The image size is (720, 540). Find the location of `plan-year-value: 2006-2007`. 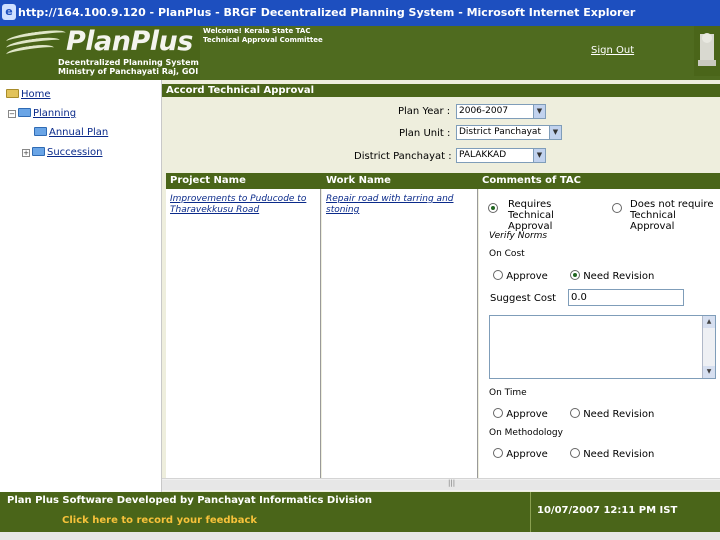

plan-year-value: 2006-2007 is located at coordinates (484, 111).